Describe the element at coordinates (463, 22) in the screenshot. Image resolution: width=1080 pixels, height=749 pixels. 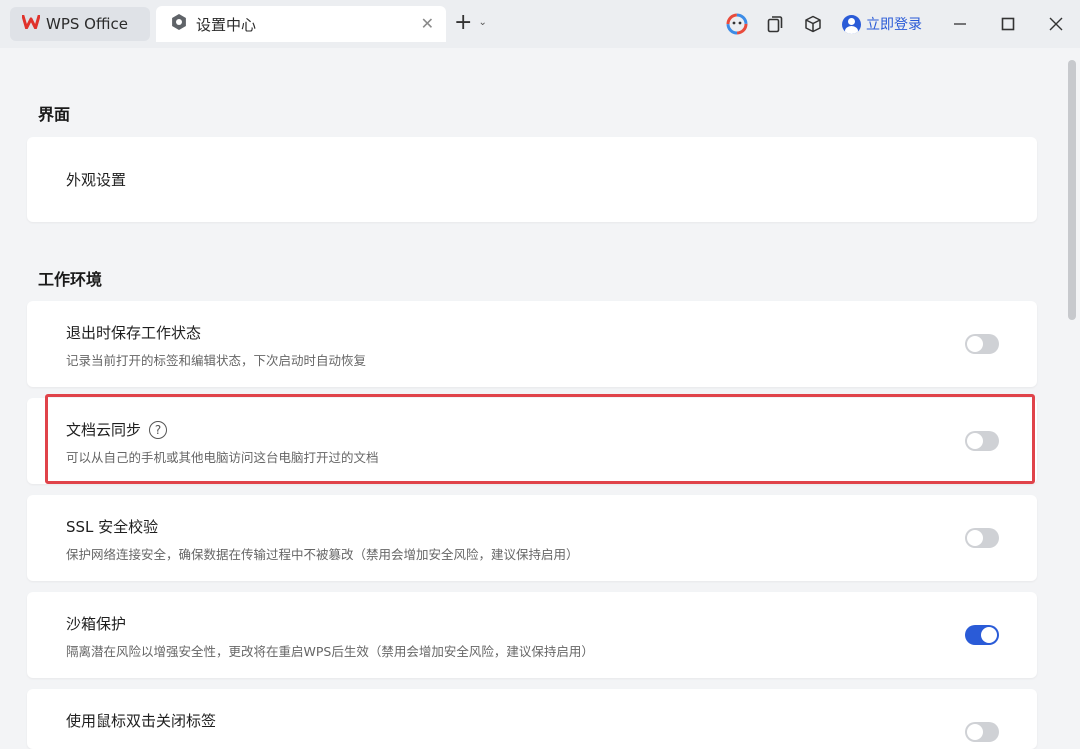
I see `plus-icon: +` at that location.